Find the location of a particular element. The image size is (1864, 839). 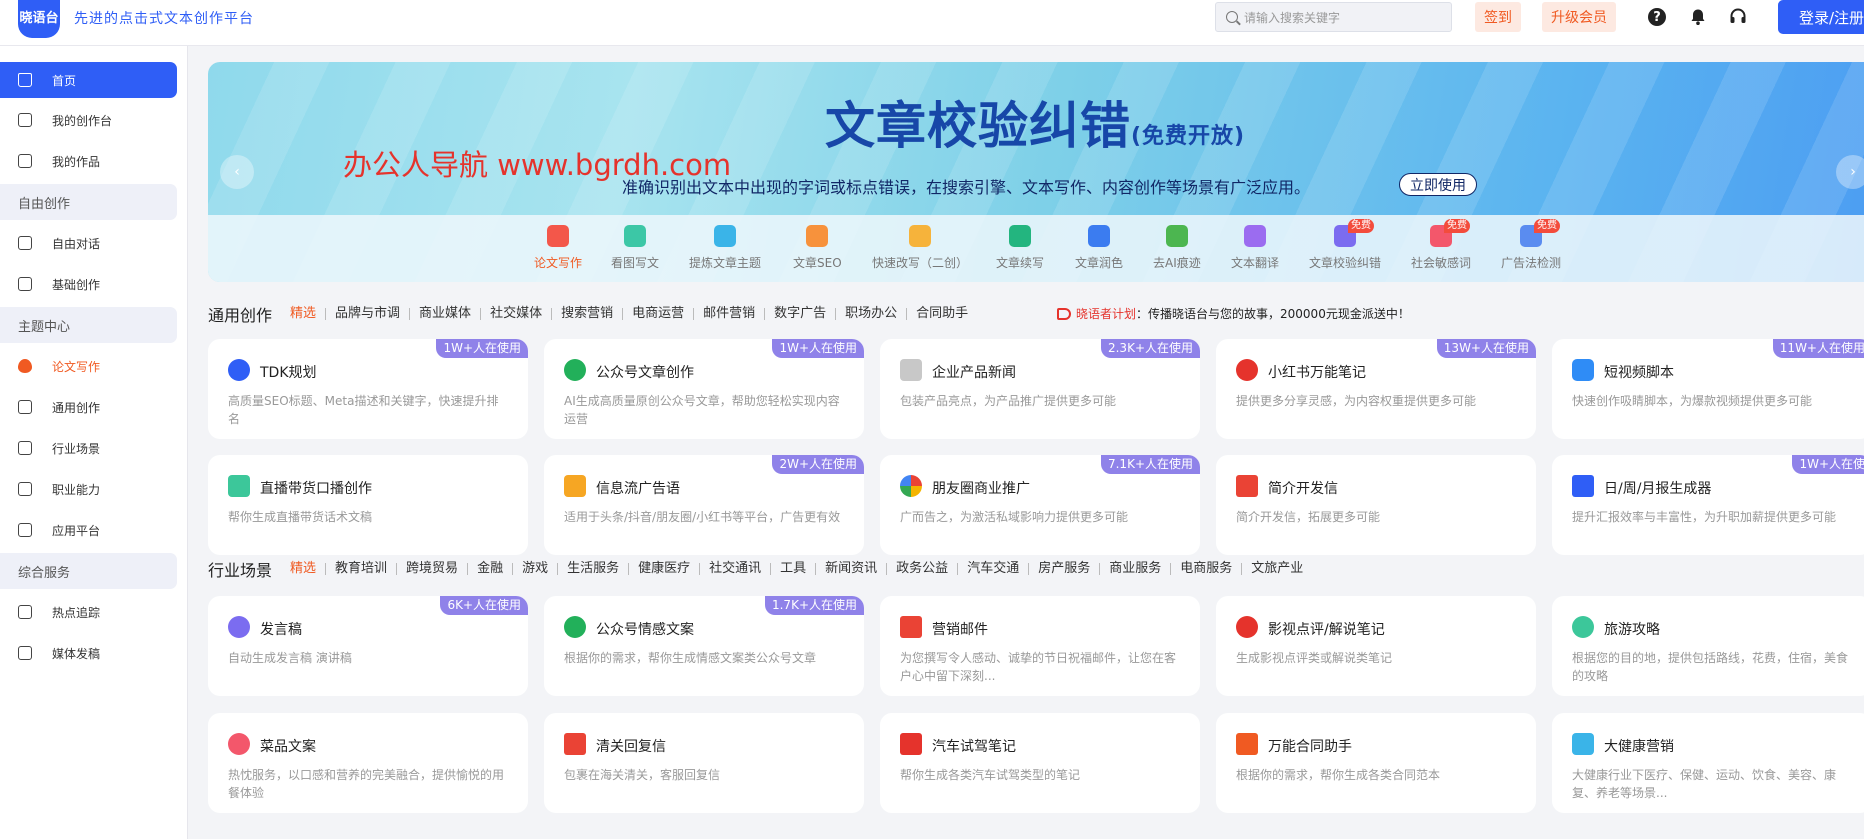

sidebar-item-label: 媒体发稿 is located at coordinates (76, 653).